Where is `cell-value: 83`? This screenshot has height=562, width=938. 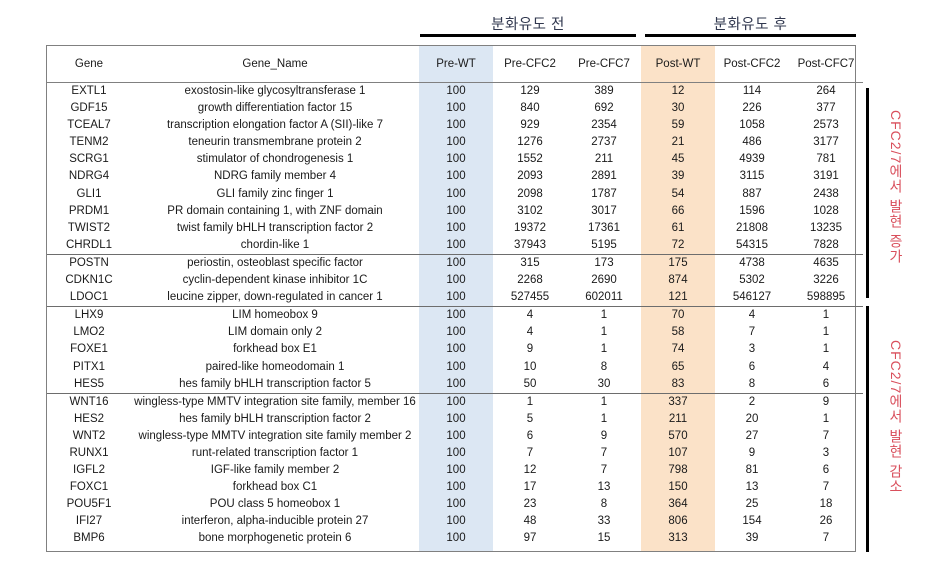 cell-value: 83 is located at coordinates (678, 384).